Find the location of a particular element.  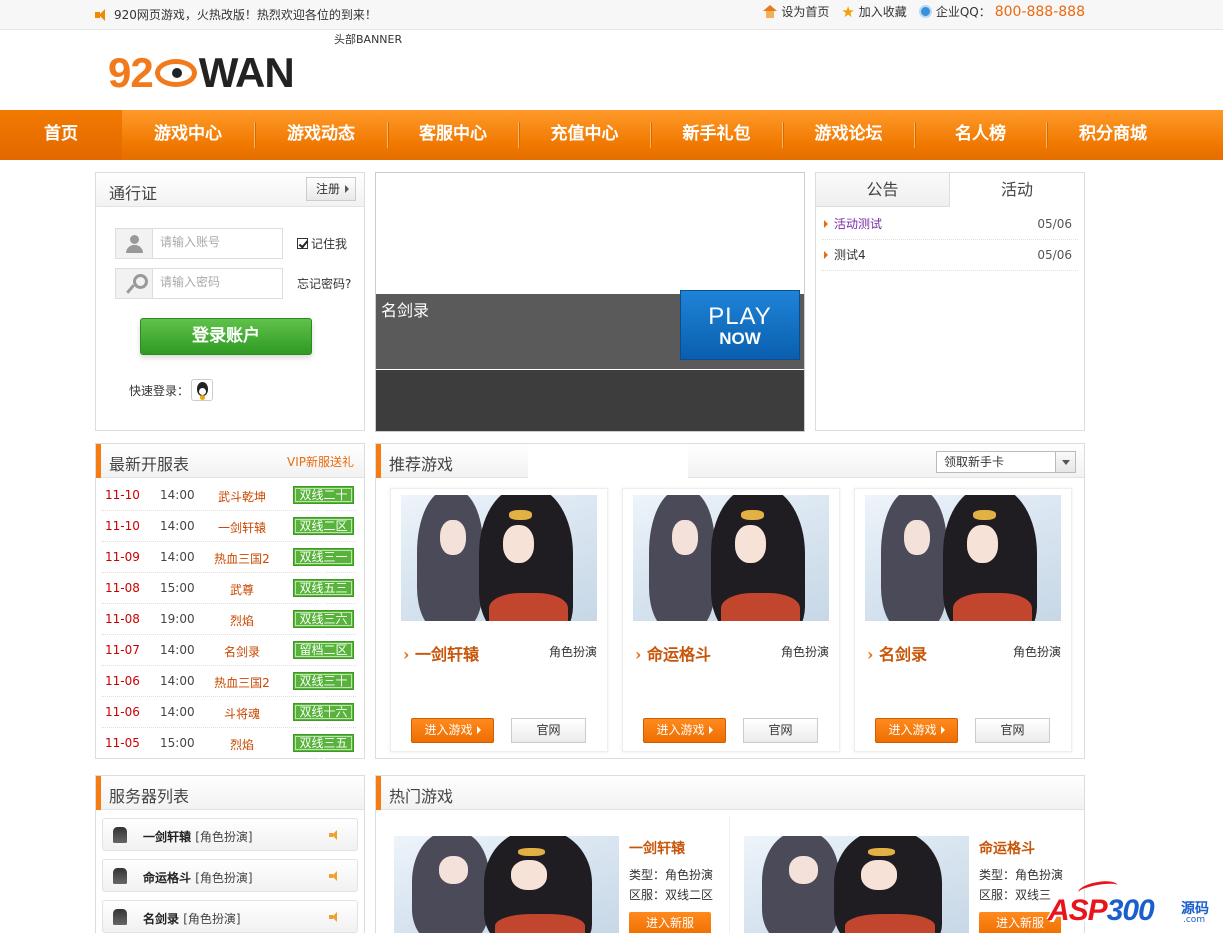

table-row: 11-07 14:00 名剑录 留档二区 is located at coordinates (229, 650).